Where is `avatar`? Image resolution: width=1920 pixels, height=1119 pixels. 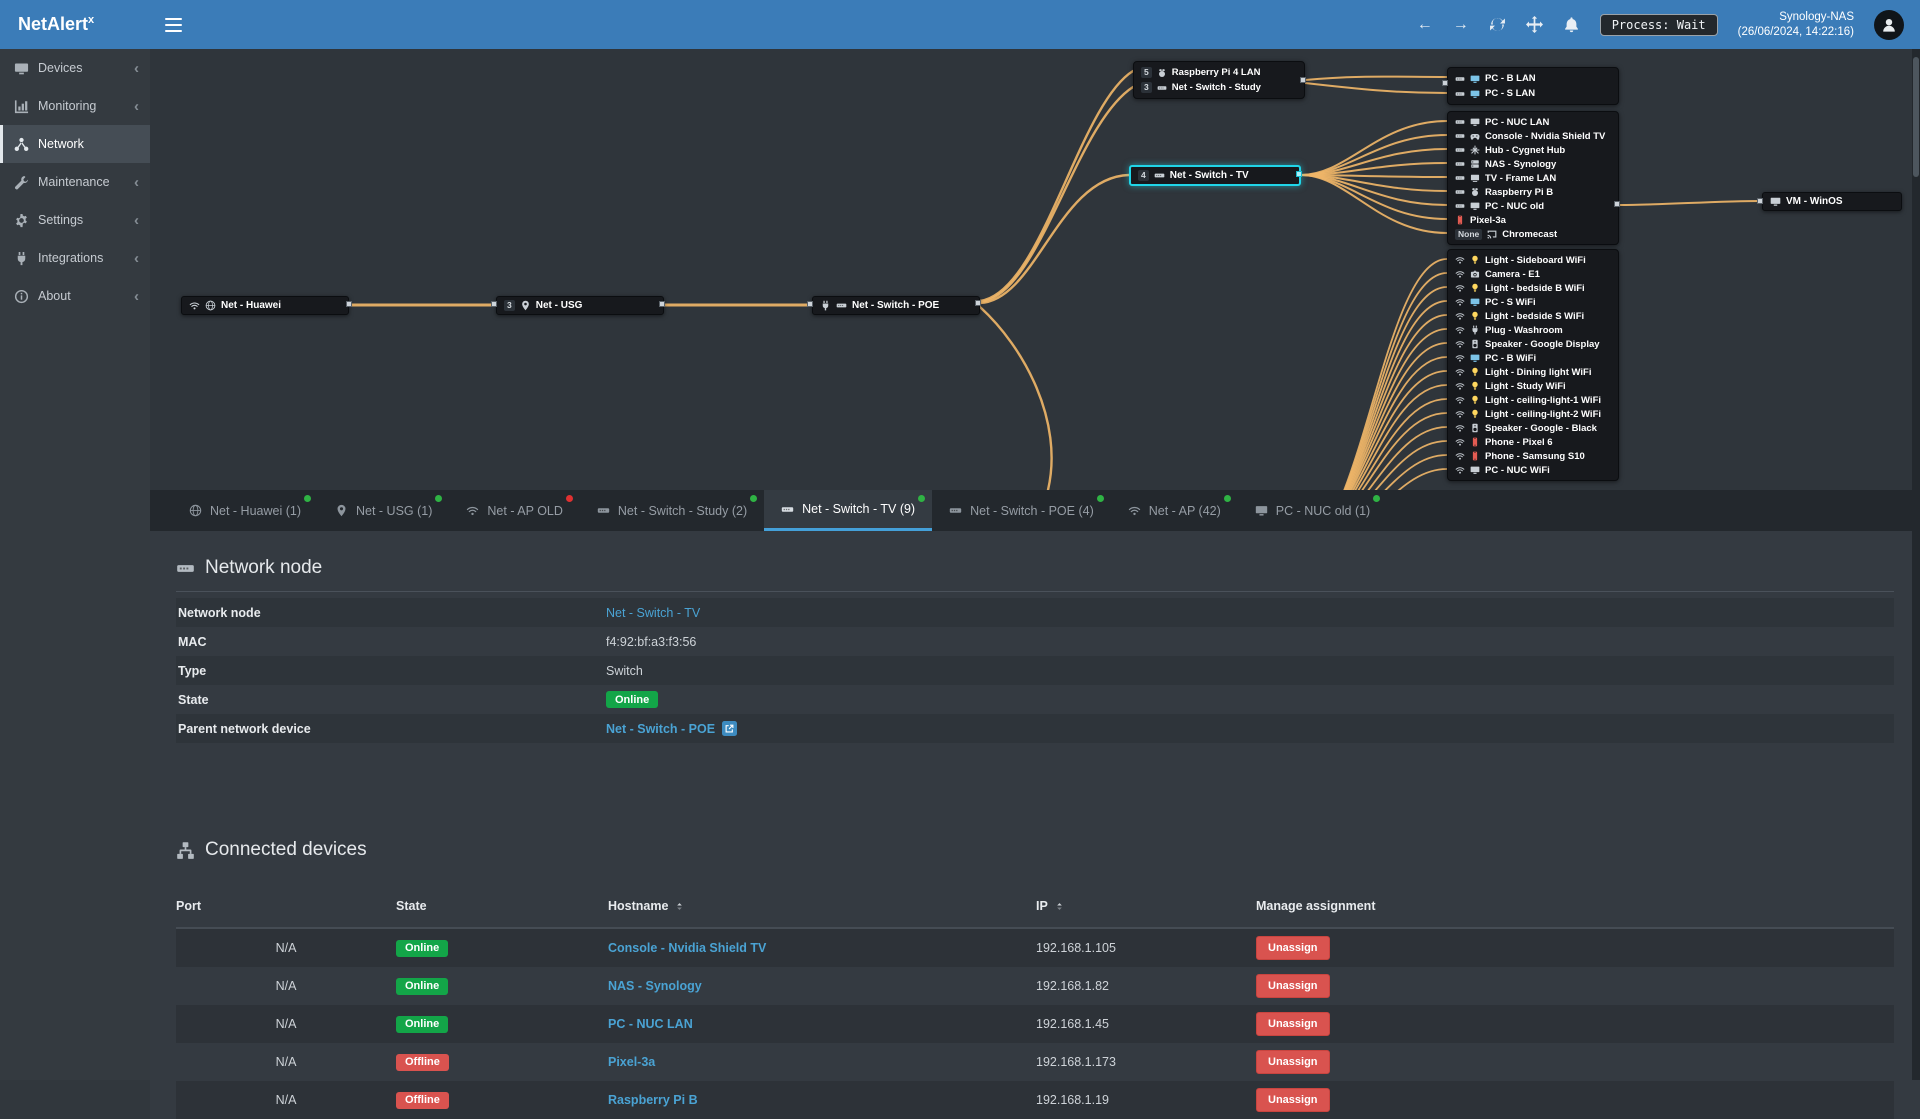
avatar is located at coordinates (1889, 25).